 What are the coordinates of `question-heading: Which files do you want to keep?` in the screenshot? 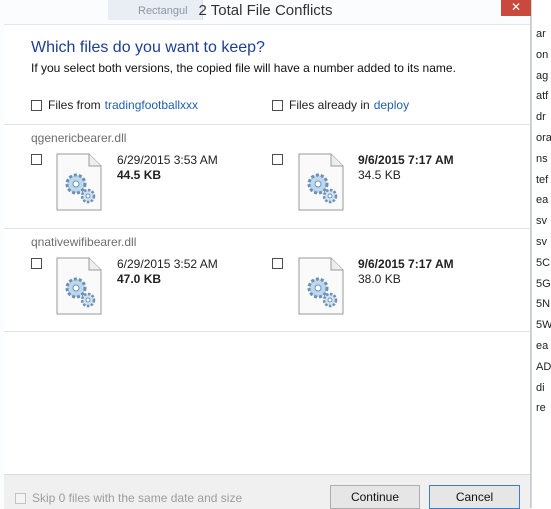 It's located at (148, 47).